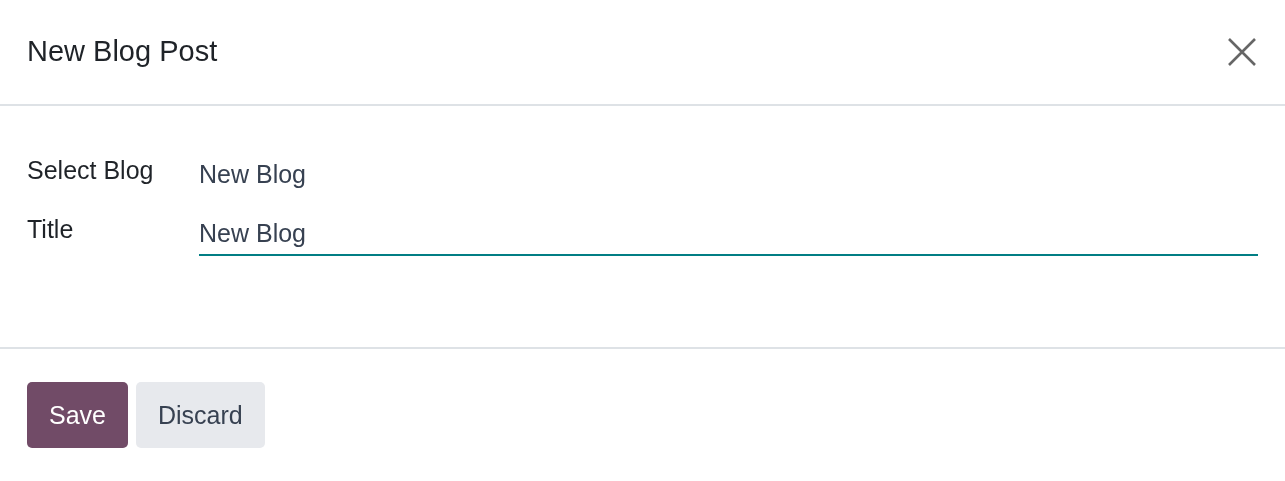 Image resolution: width=1285 pixels, height=481 pixels. Describe the element at coordinates (122, 52) in the screenshot. I see `dialog-title: New Blog Post` at that location.